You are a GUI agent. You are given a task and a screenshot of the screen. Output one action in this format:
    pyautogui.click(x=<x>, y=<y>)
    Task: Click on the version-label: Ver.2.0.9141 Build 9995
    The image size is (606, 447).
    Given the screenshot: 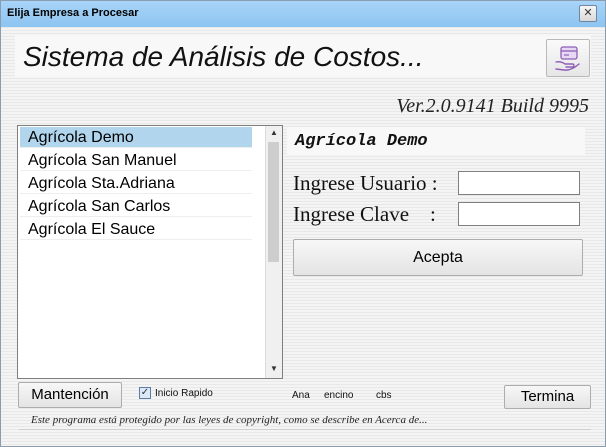 What is the action you would take?
    pyautogui.click(x=492, y=106)
    